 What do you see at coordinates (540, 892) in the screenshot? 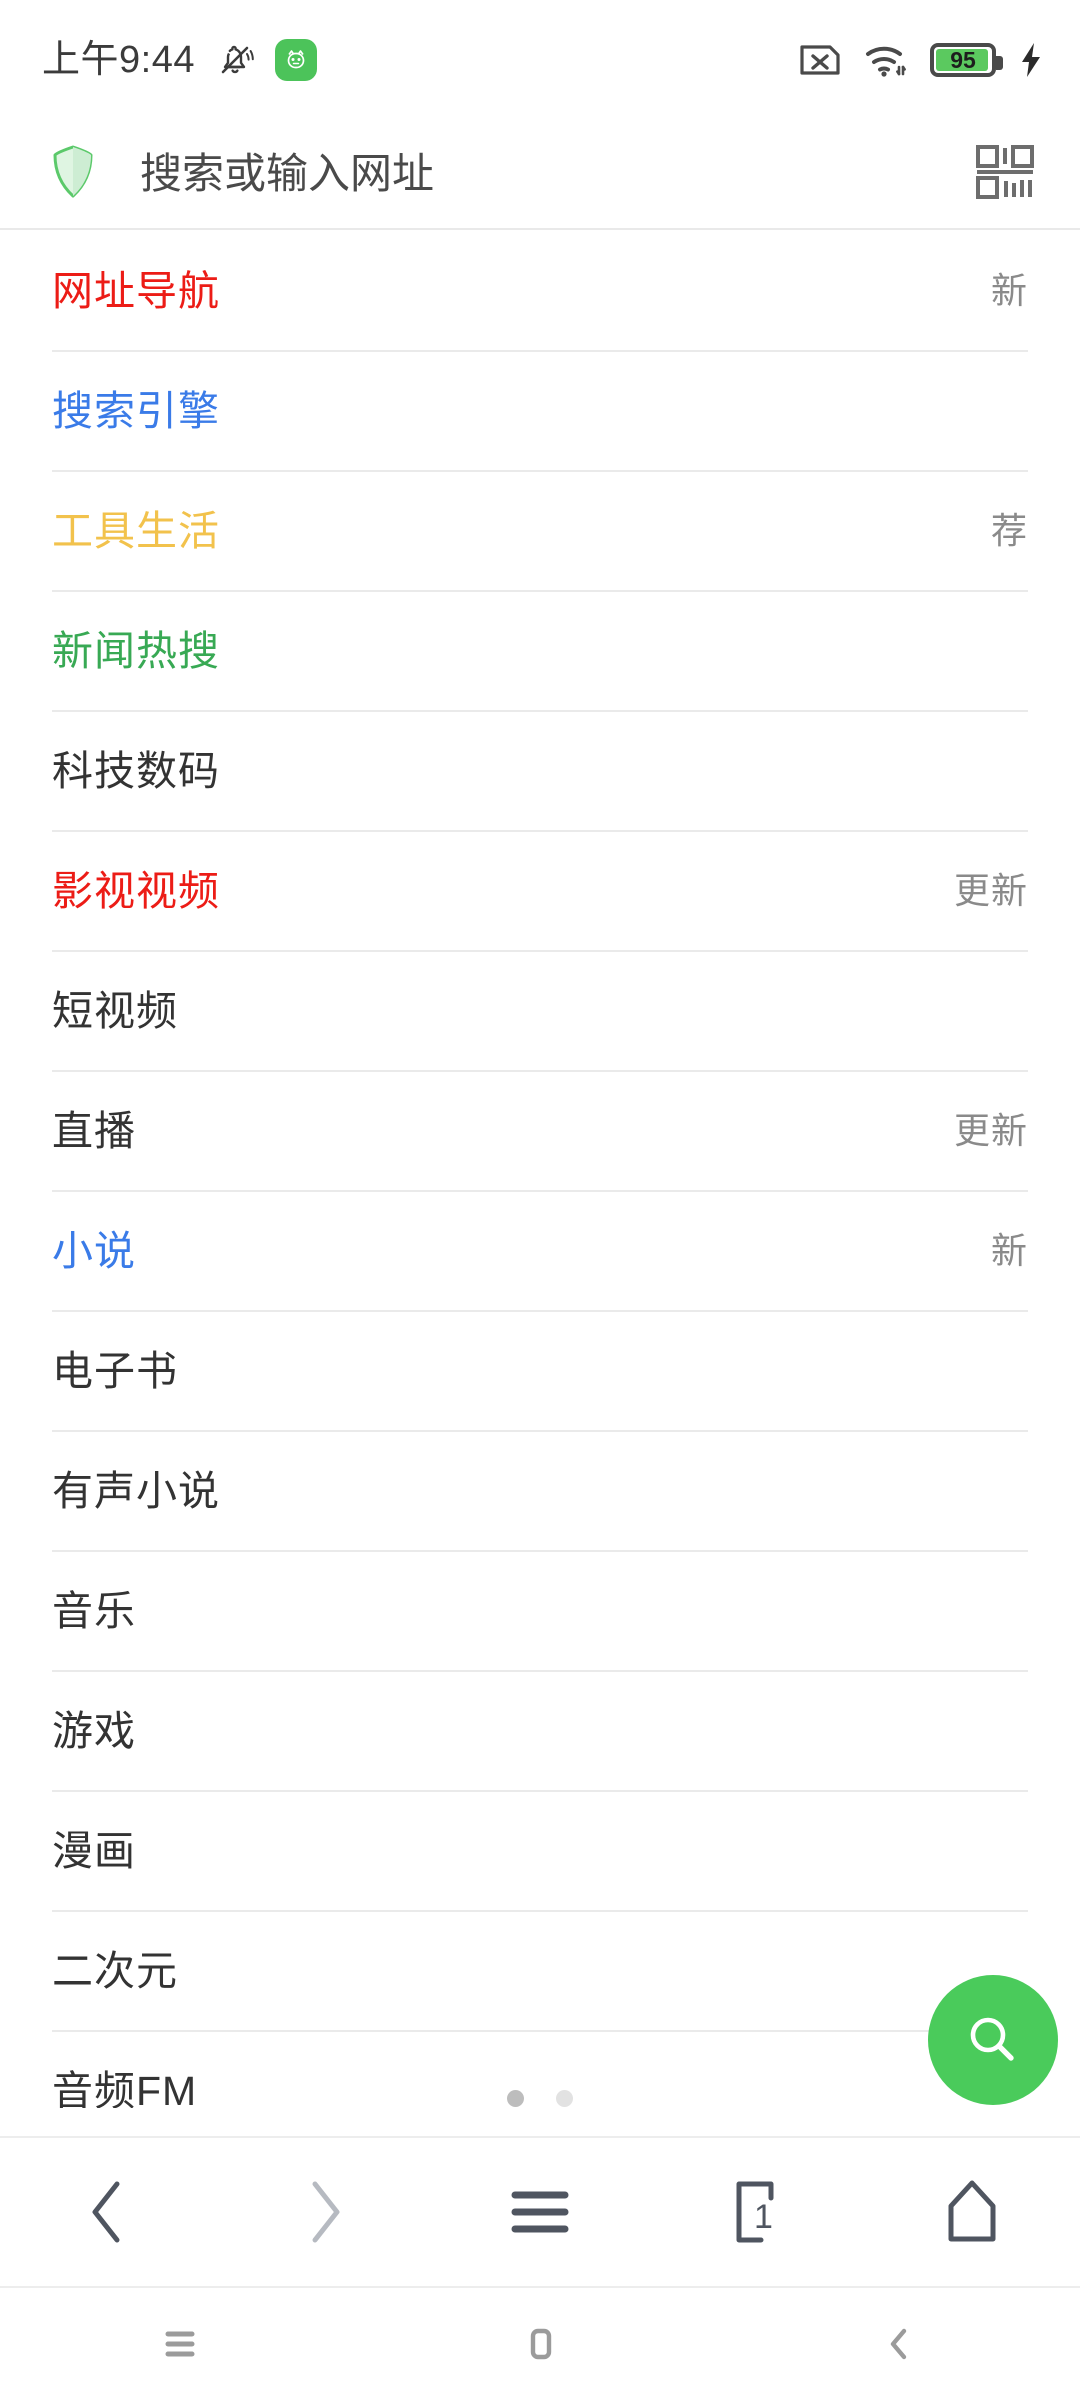
I see `category-row: 影视视频 更新` at bounding box center [540, 892].